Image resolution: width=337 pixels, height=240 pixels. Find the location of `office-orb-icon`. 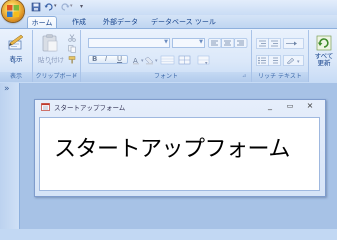

office-orb-icon is located at coordinates (13, 11).